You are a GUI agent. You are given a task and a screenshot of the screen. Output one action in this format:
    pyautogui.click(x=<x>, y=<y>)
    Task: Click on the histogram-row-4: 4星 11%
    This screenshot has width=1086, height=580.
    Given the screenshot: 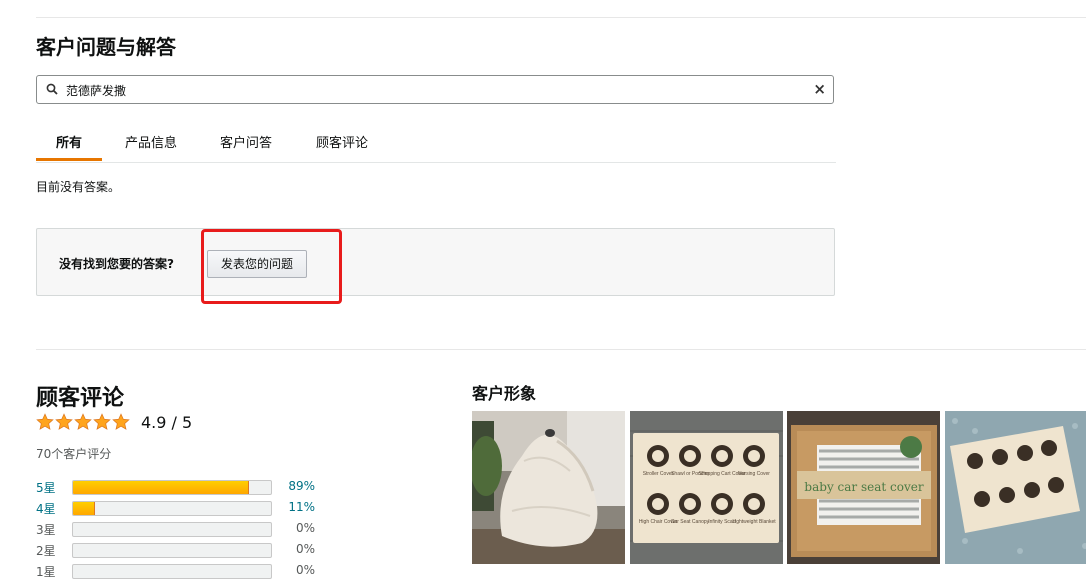 What is the action you would take?
    pyautogui.click(x=181, y=508)
    